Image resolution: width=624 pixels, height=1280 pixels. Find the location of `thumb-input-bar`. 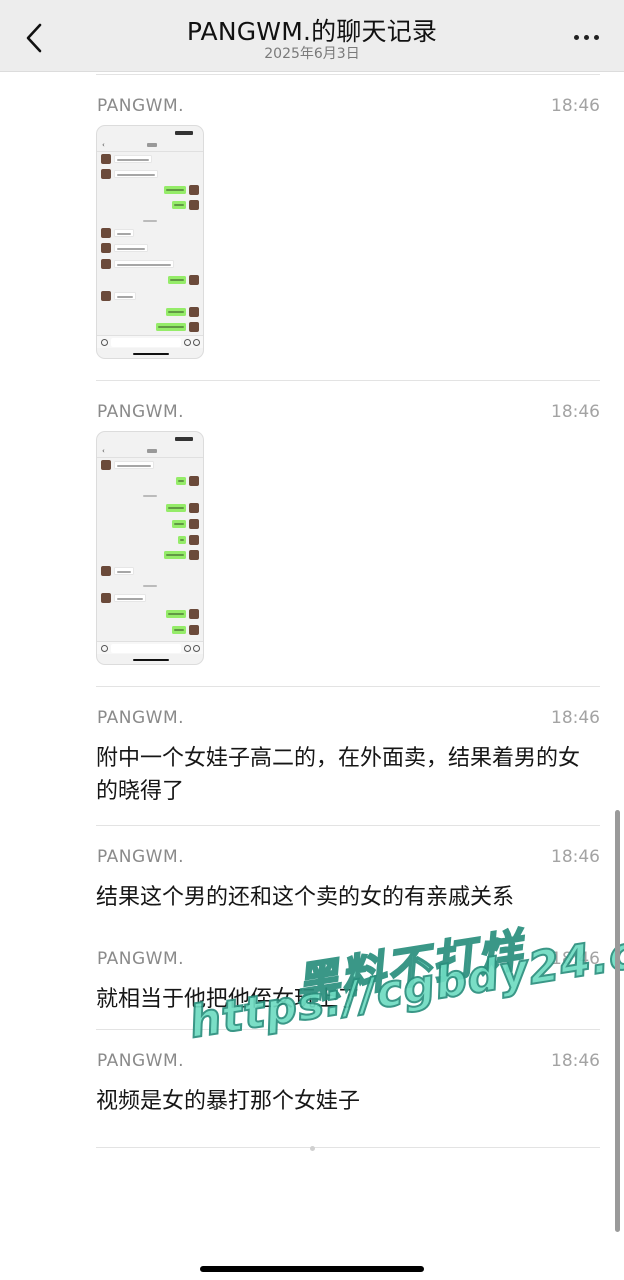

thumb-input-bar is located at coordinates (150, 341).